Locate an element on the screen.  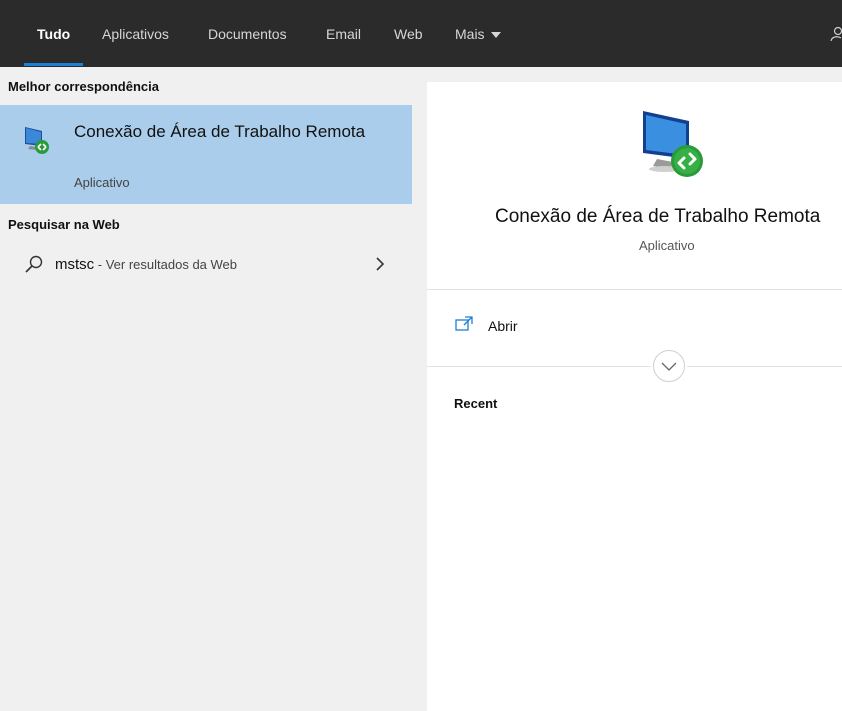
panel-gutter-top is located at coordinates (634, 74).